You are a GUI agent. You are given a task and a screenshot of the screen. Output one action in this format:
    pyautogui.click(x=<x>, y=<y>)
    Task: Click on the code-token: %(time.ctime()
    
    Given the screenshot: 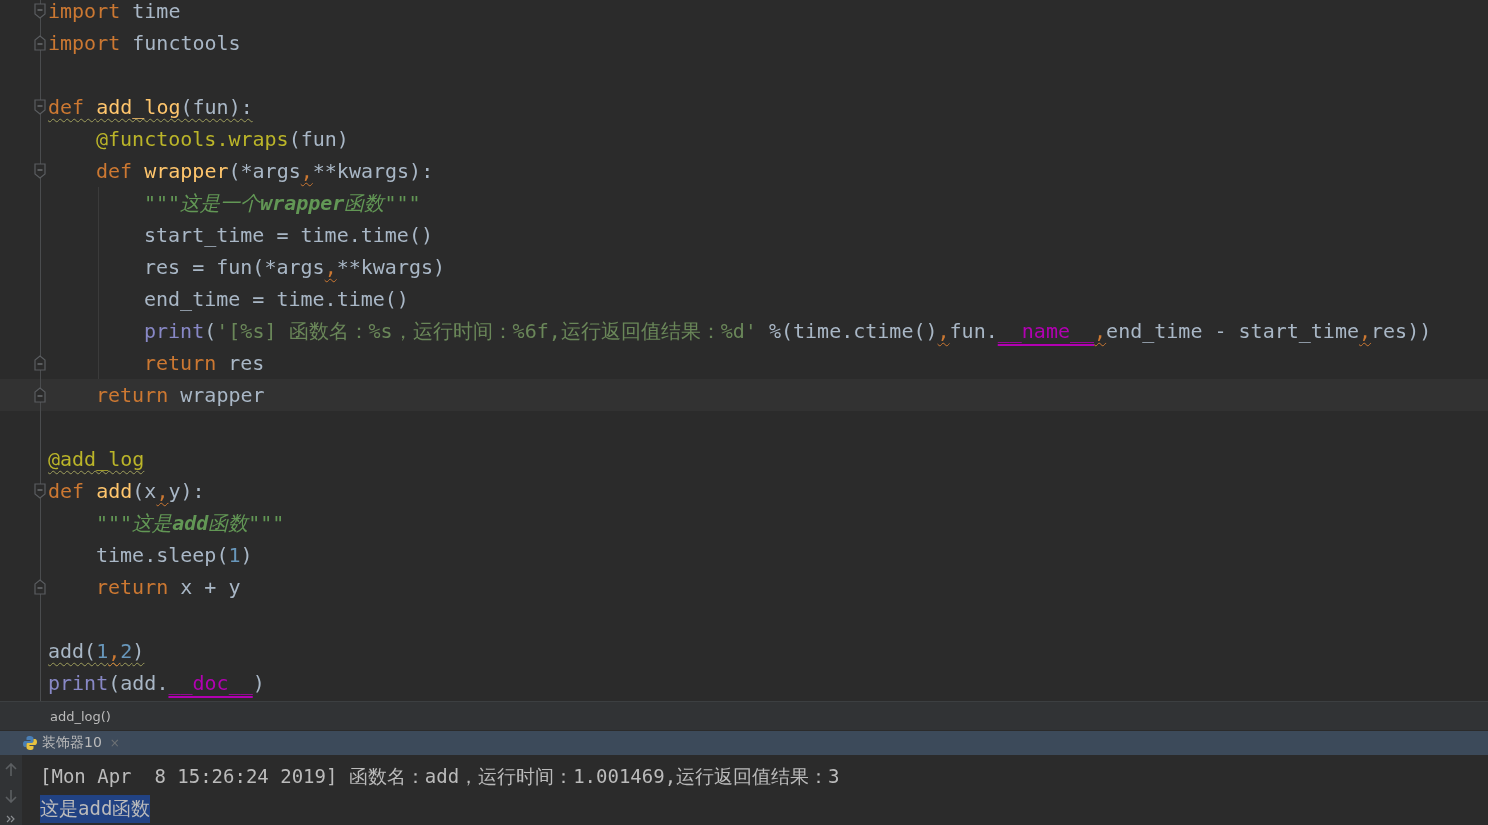 What is the action you would take?
    pyautogui.click(x=852, y=331)
    